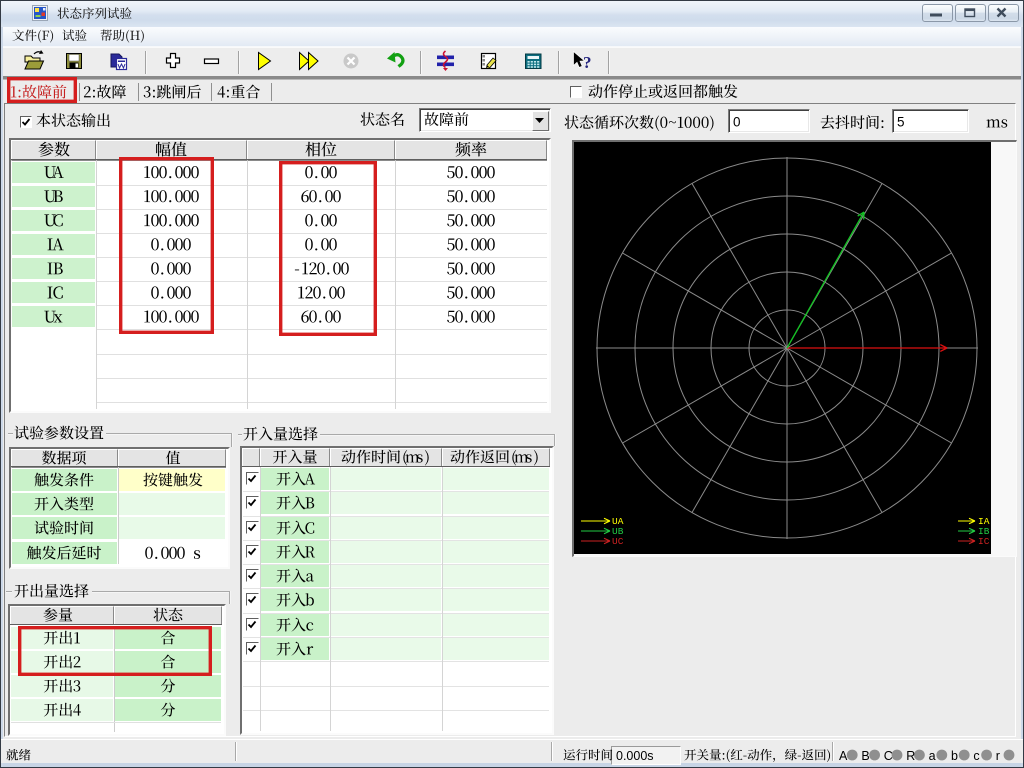 This screenshot has height=768, width=1024. I want to click on svg-text: R, so click(910, 756).